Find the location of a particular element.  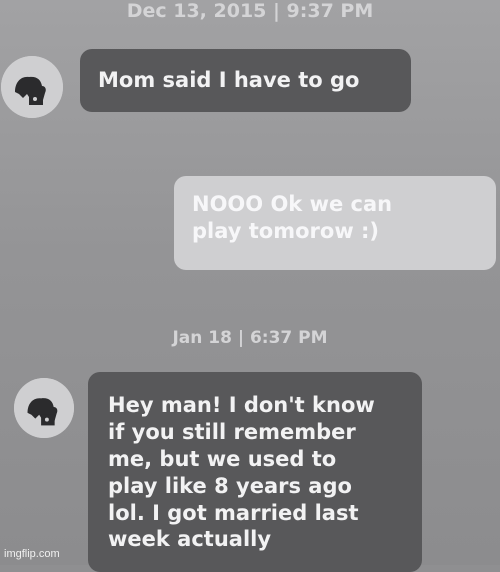

timestamp: Dec 13, 2015 | 9:37 PM is located at coordinates (250, 11).